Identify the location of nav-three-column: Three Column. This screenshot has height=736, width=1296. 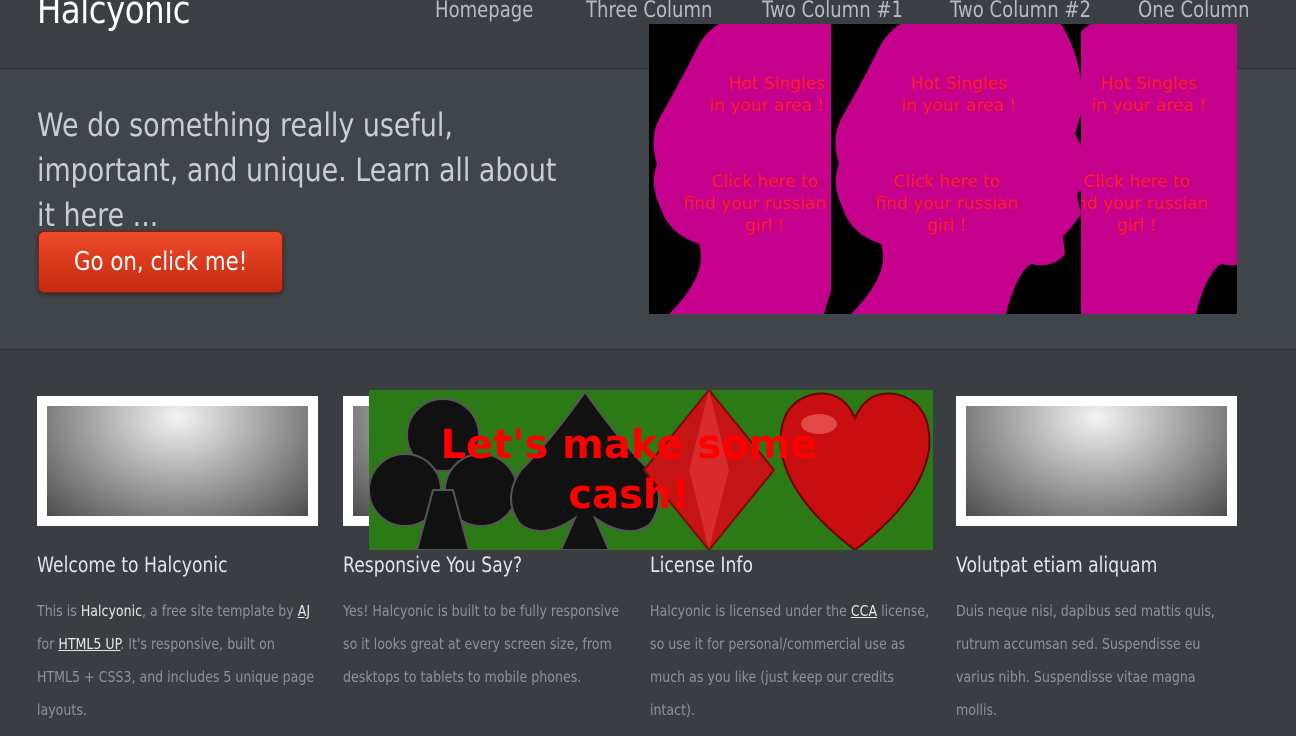
(649, 11).